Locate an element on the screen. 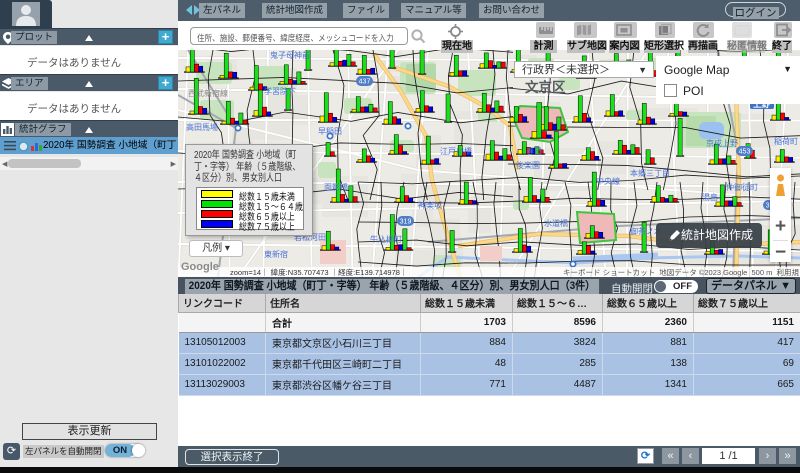 The width and height of the screenshot is (800, 473). svg-text: 437 is located at coordinates (365, 82).